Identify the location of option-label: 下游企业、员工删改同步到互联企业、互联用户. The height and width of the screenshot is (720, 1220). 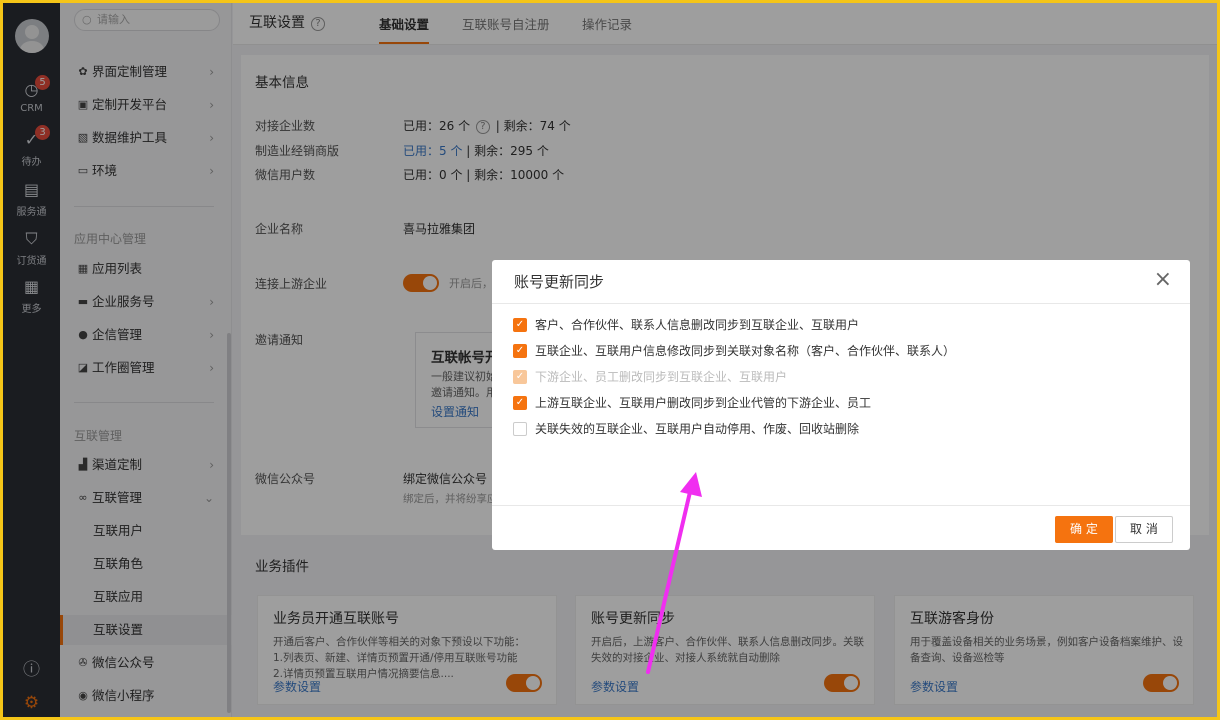
(661, 377).